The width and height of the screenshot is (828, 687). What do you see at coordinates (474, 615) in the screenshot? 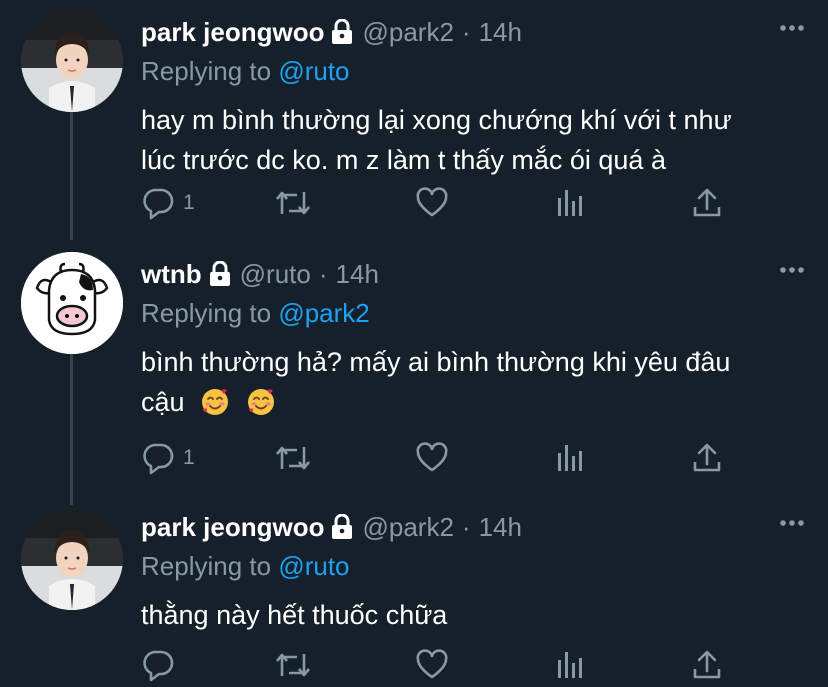
I see `tweet-text: thằng này hết thuốc chữa` at bounding box center [474, 615].